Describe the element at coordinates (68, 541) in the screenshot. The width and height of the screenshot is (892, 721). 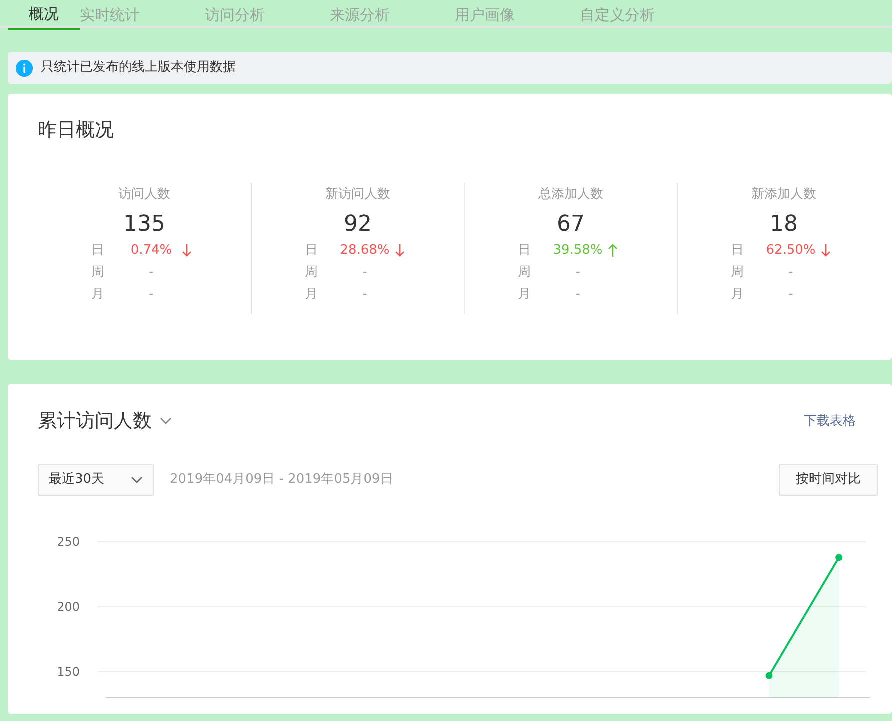
I see `y-tick-label: 250` at that location.